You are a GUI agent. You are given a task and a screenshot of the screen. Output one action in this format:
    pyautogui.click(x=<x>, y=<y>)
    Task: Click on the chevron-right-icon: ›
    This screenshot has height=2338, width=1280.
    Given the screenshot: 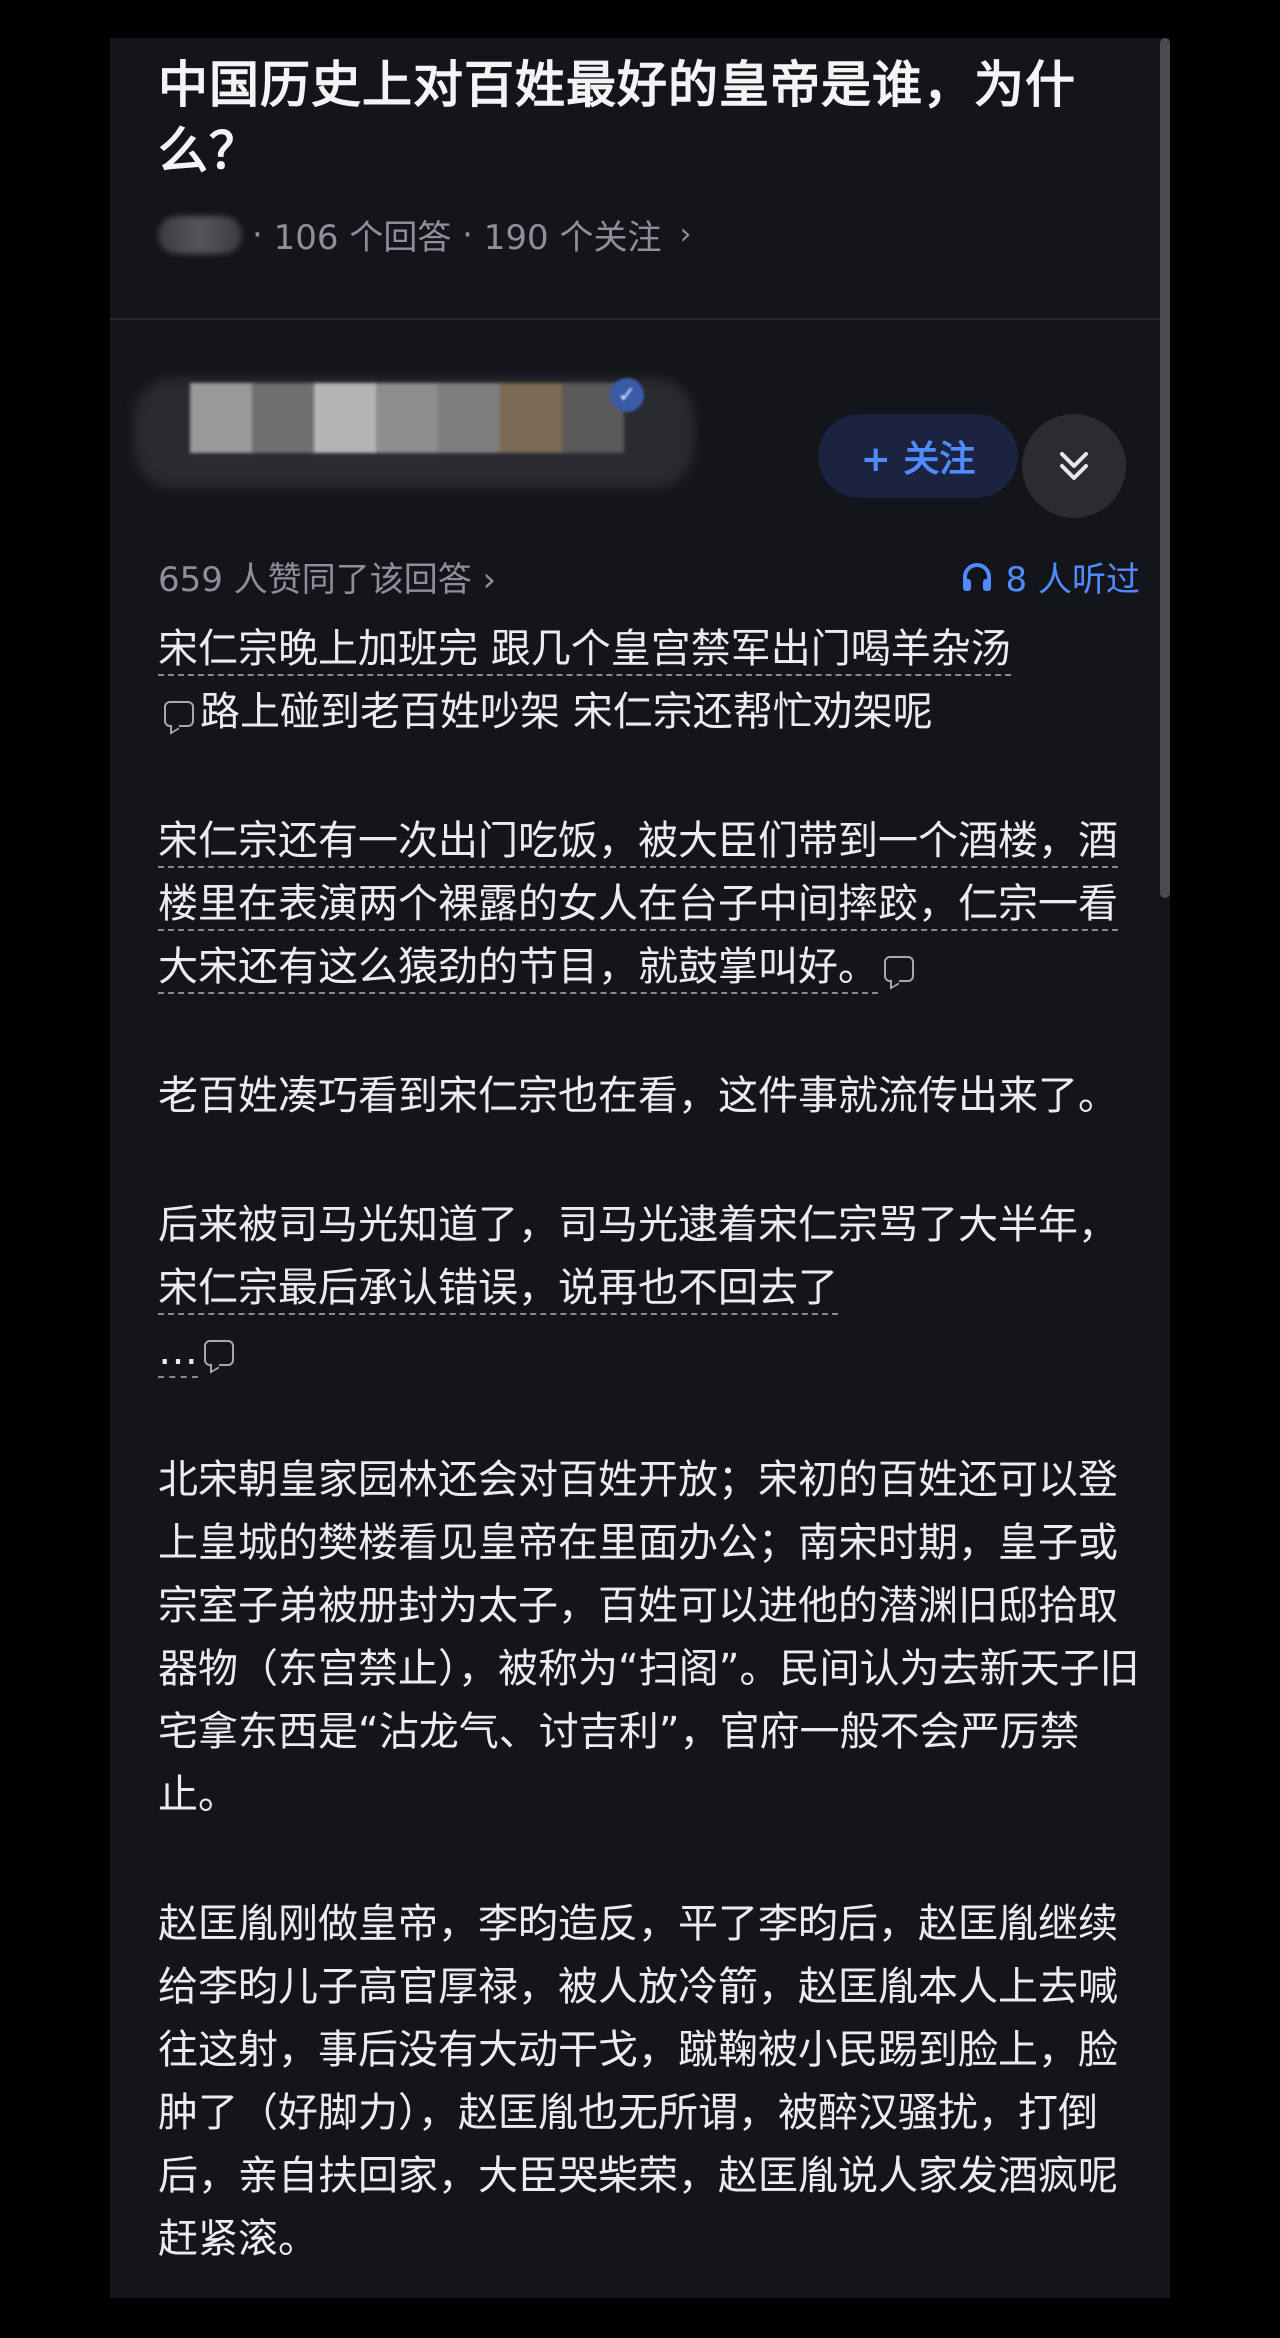 What is the action you would take?
    pyautogui.click(x=685, y=234)
    